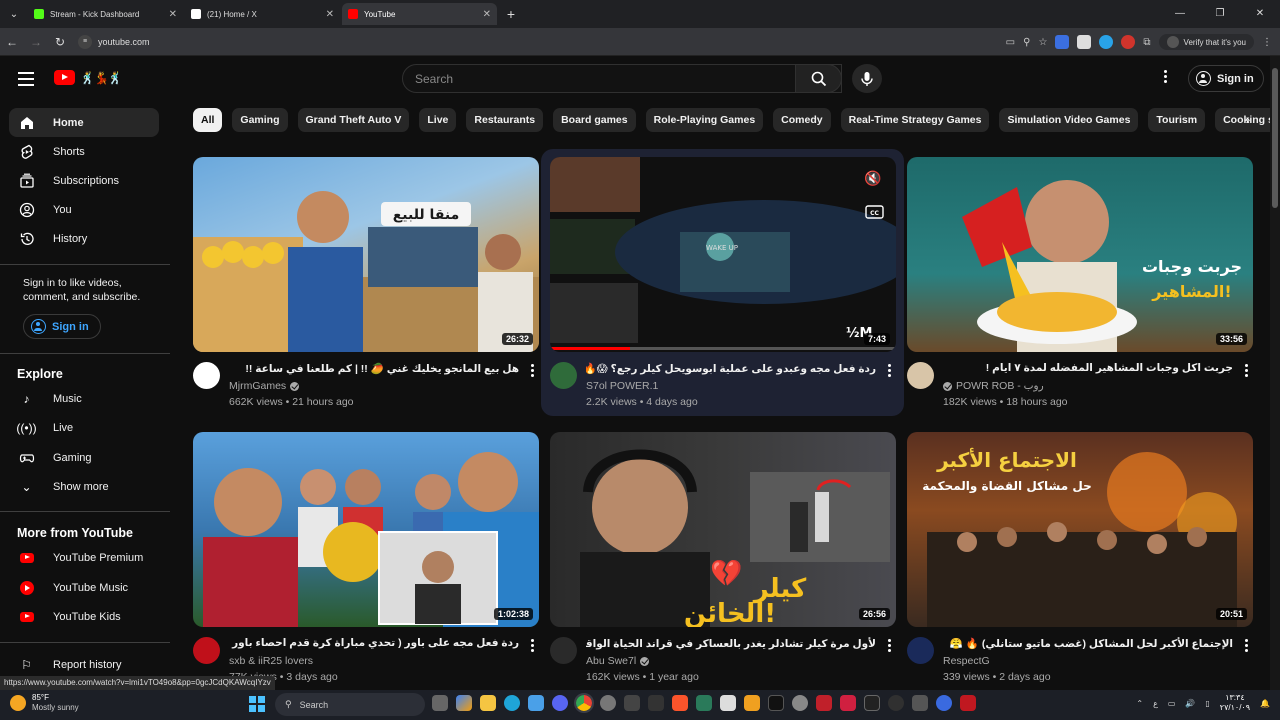 This screenshot has height=720, width=1280. What do you see at coordinates (1177, 120) in the screenshot?
I see `chip-tourism: Tourism` at bounding box center [1177, 120].